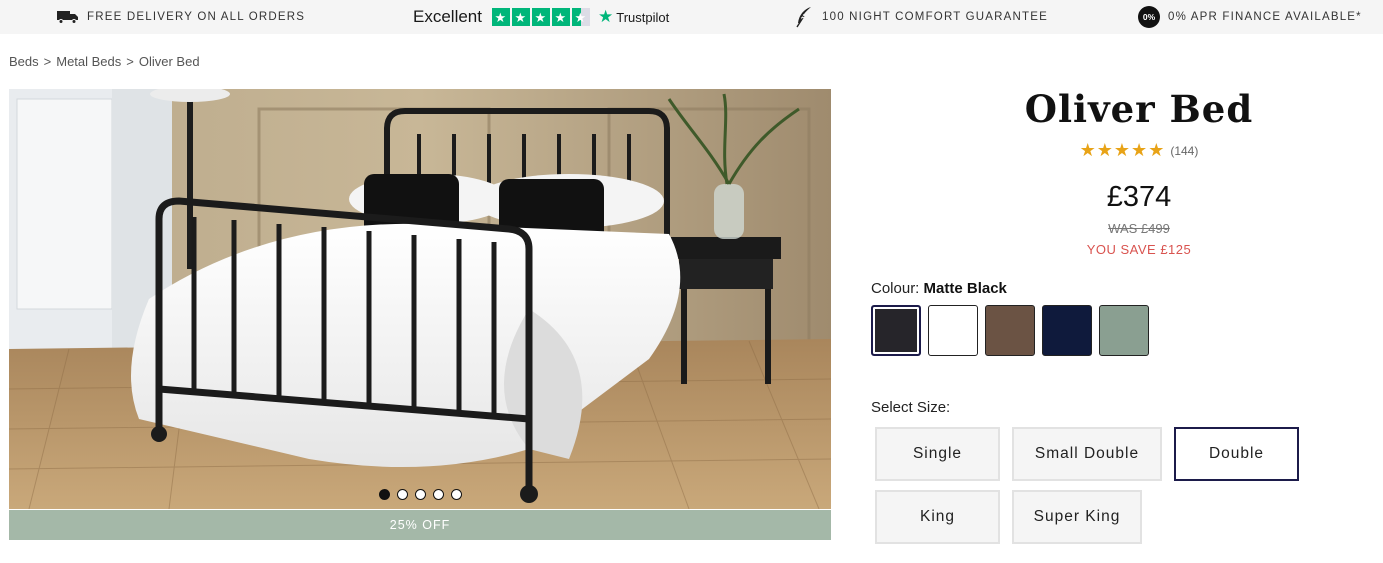 This screenshot has height=563, width=1383. Describe the element at coordinates (937, 517) in the screenshot. I see `size-option-king: King` at that location.